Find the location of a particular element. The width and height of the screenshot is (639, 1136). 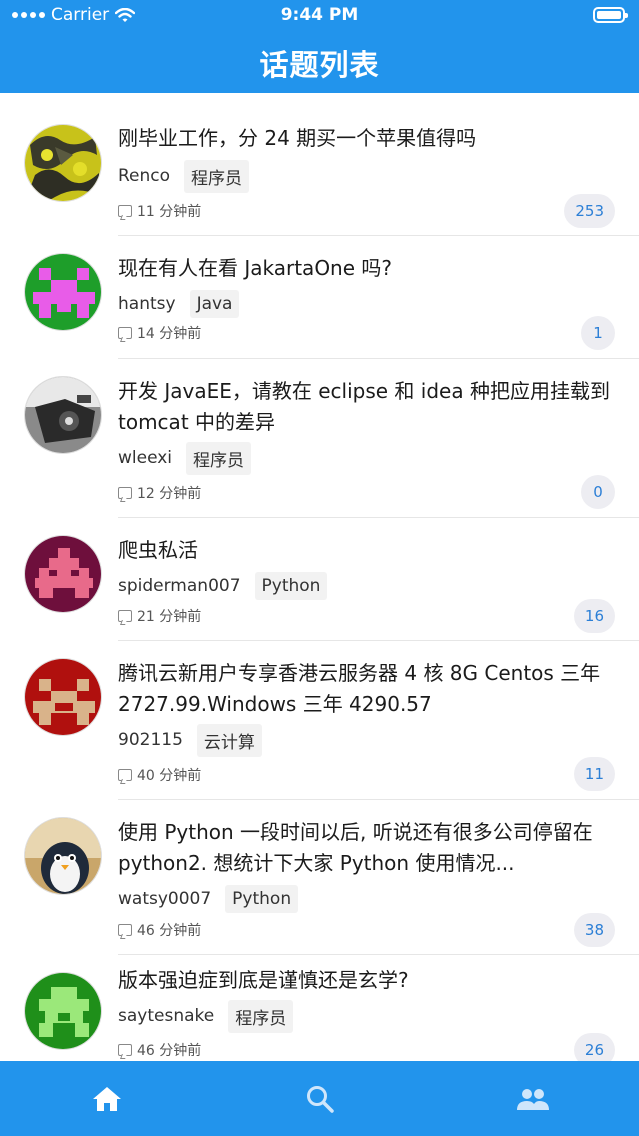

reply-count-badge: 26 is located at coordinates (594, 1047).